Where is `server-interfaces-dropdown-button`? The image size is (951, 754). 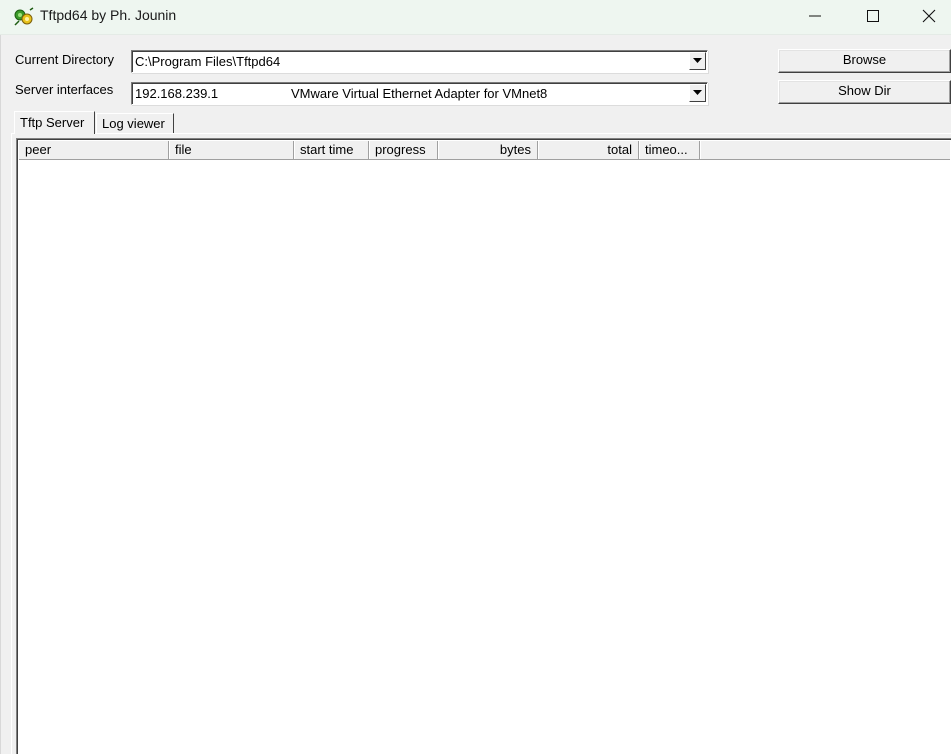
server-interfaces-dropdown-button is located at coordinates (697, 93).